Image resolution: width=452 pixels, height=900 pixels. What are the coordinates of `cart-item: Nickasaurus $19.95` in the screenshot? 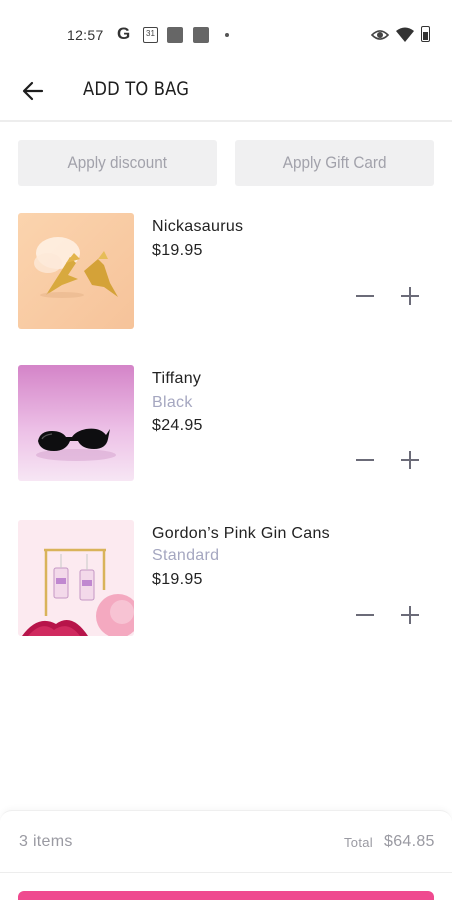 It's located at (226, 272).